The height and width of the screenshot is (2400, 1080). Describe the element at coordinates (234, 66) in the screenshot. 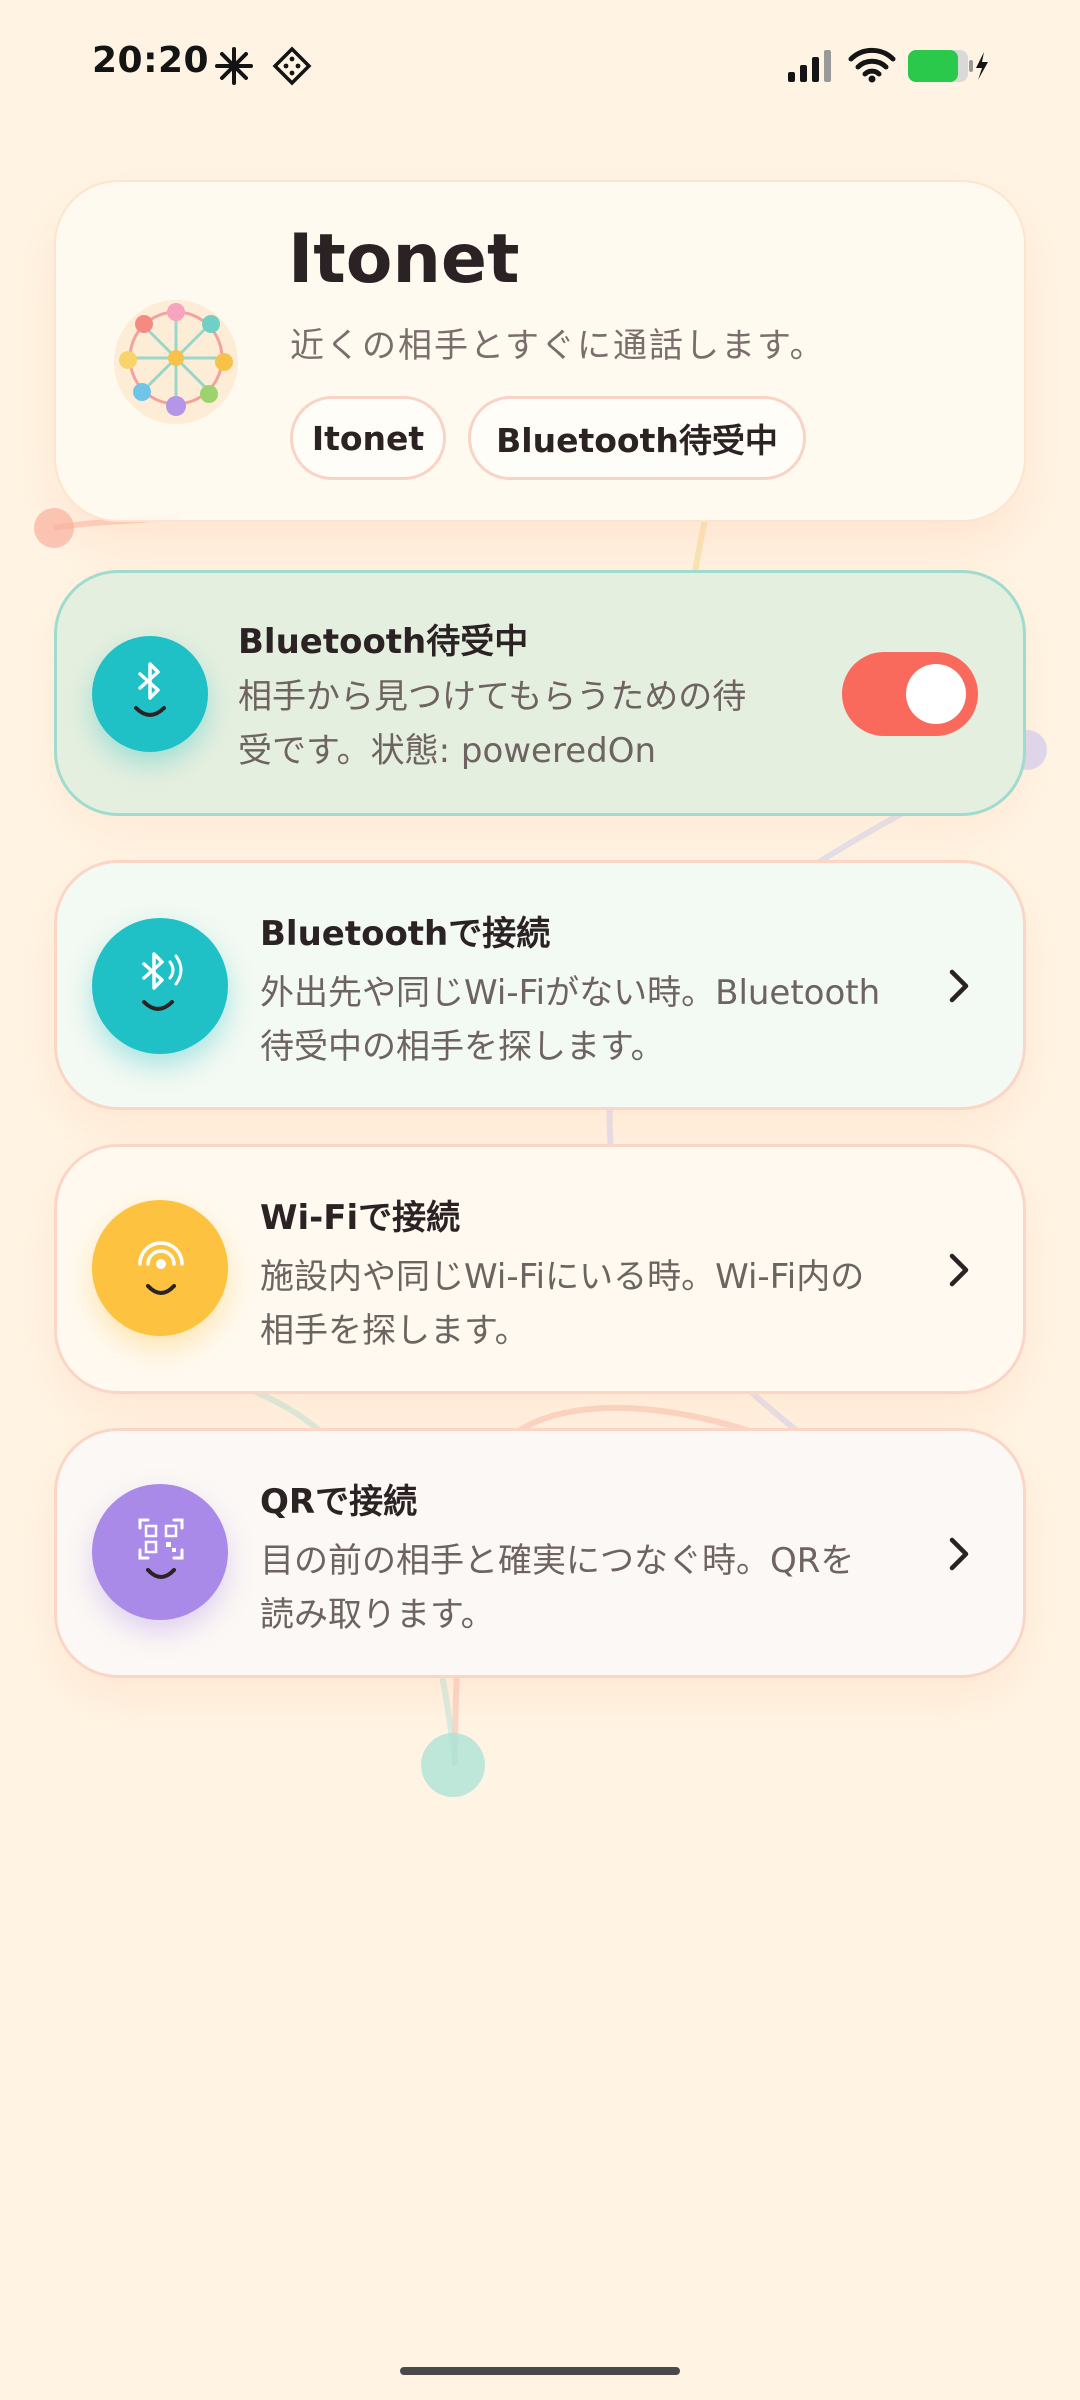

I see `sparkle-icon` at that location.